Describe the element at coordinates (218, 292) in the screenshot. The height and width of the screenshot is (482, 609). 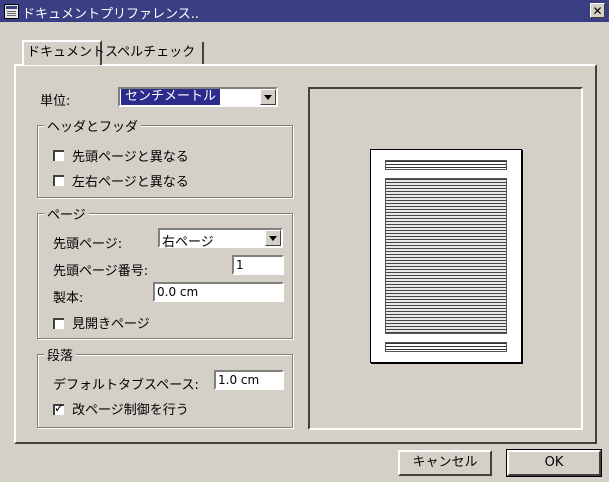
I see `binding-field: 0.0 cm` at that location.